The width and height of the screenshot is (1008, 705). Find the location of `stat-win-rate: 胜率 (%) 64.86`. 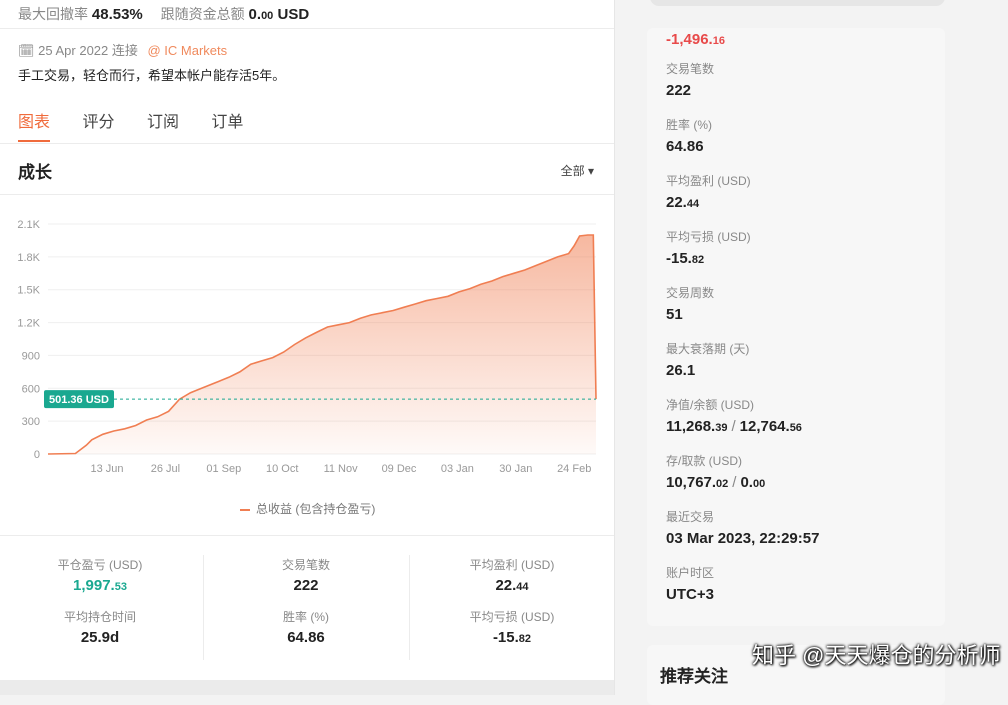

stat-win-rate: 胜率 (%) 64.86 is located at coordinates (306, 627).